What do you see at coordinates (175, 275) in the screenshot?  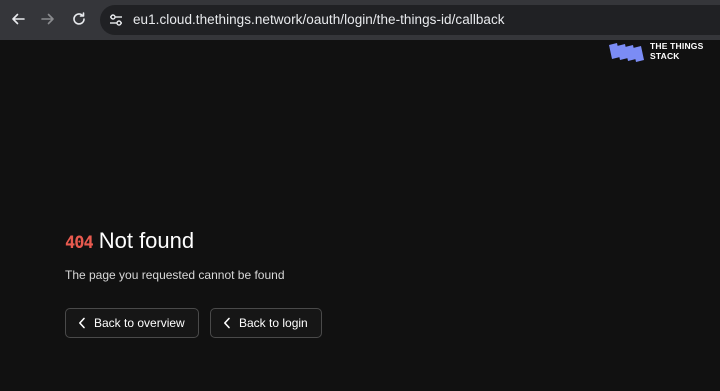 I see `error-message: The page you requested cannot be found` at bounding box center [175, 275].